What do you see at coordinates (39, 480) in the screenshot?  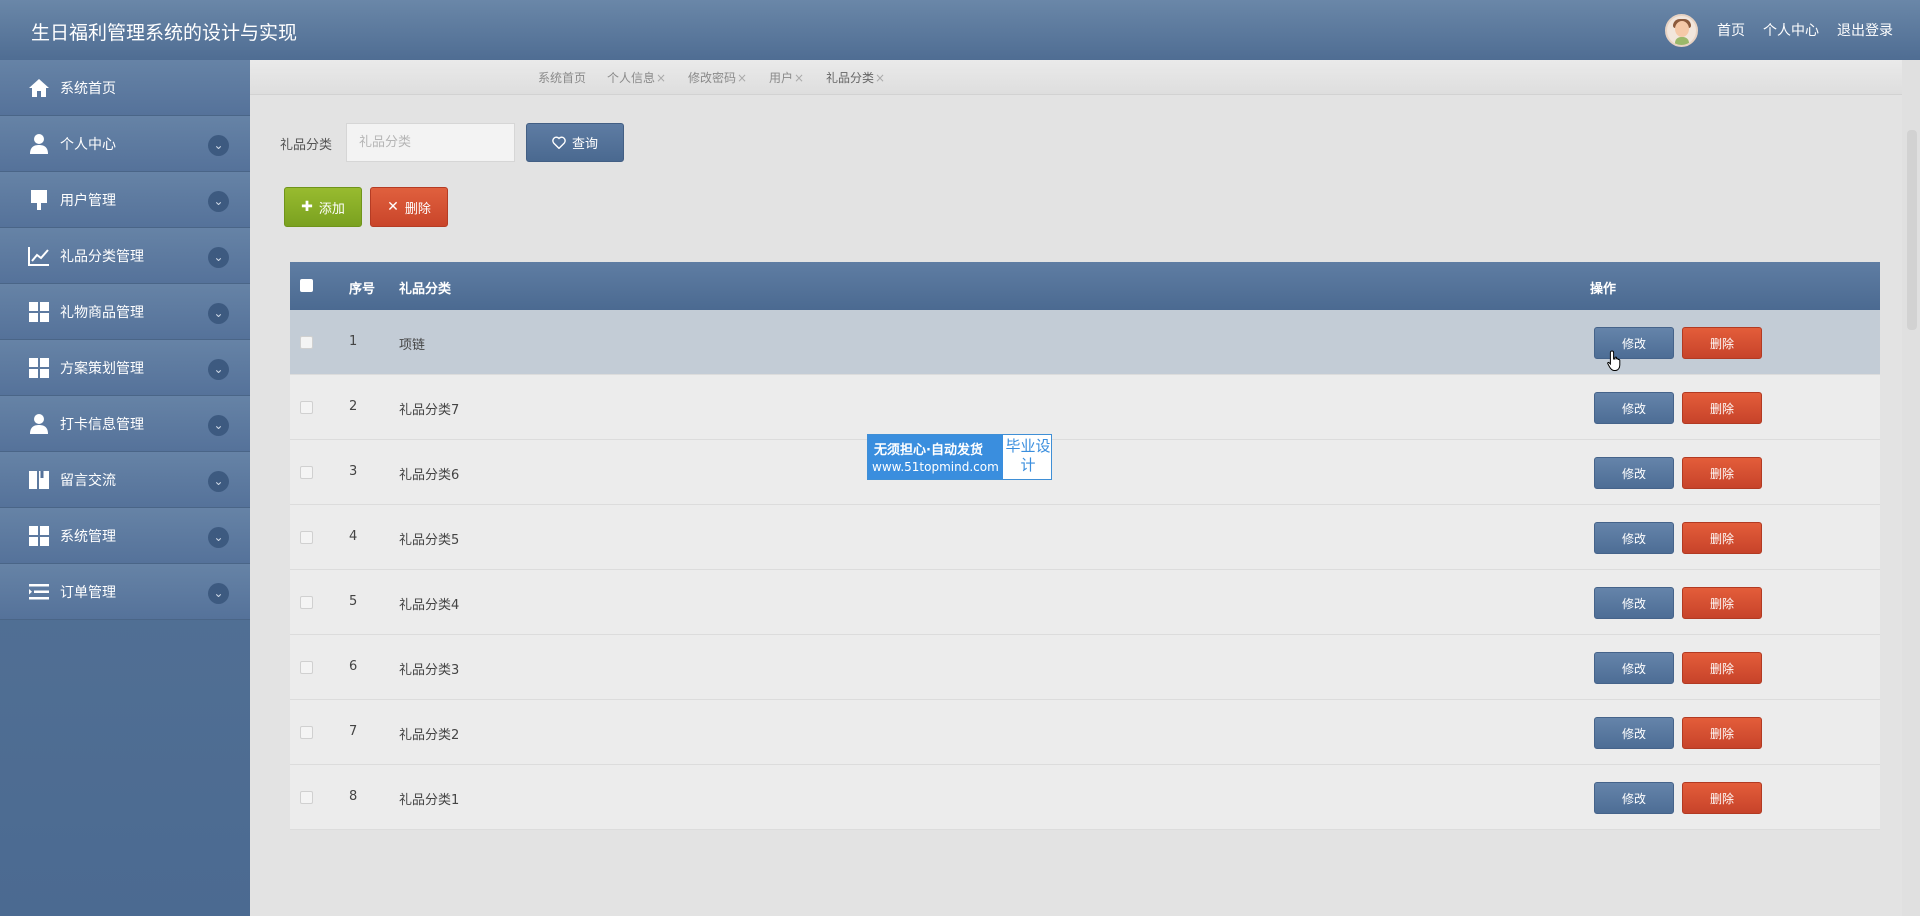 I see `book-icon` at bounding box center [39, 480].